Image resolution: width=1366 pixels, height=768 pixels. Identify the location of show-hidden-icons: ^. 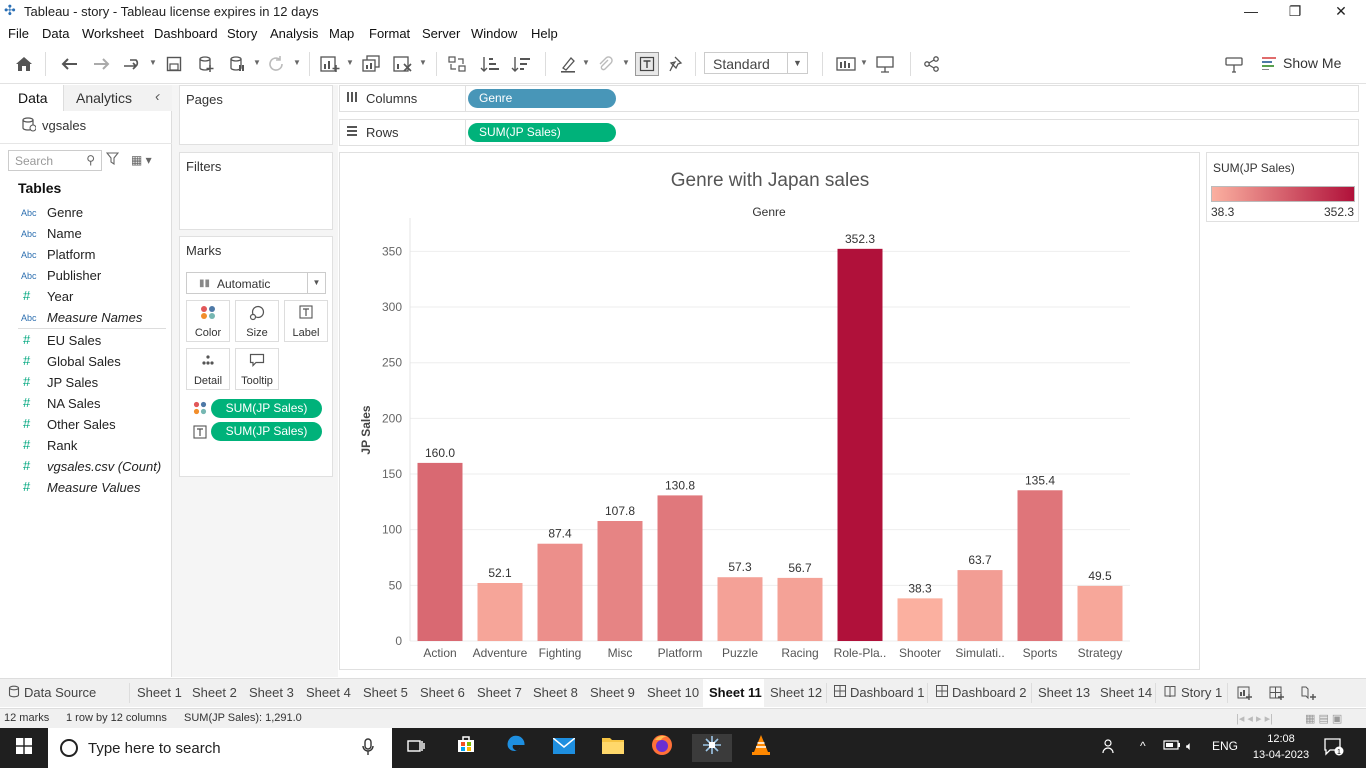
(1143, 746).